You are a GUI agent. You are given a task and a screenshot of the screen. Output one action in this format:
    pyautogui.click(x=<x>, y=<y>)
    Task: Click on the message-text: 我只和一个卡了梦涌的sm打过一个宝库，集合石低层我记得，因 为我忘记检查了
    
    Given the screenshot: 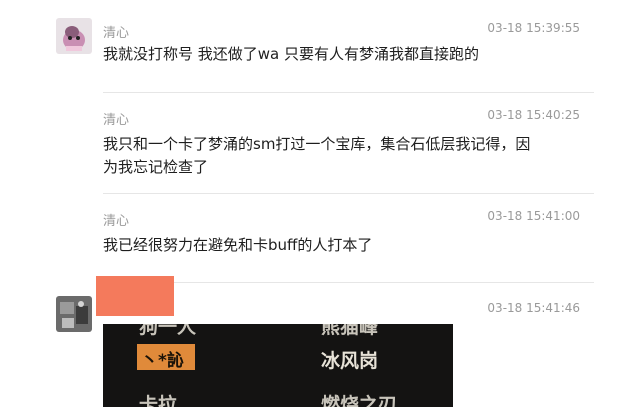 What is the action you would take?
    pyautogui.click(x=338, y=156)
    